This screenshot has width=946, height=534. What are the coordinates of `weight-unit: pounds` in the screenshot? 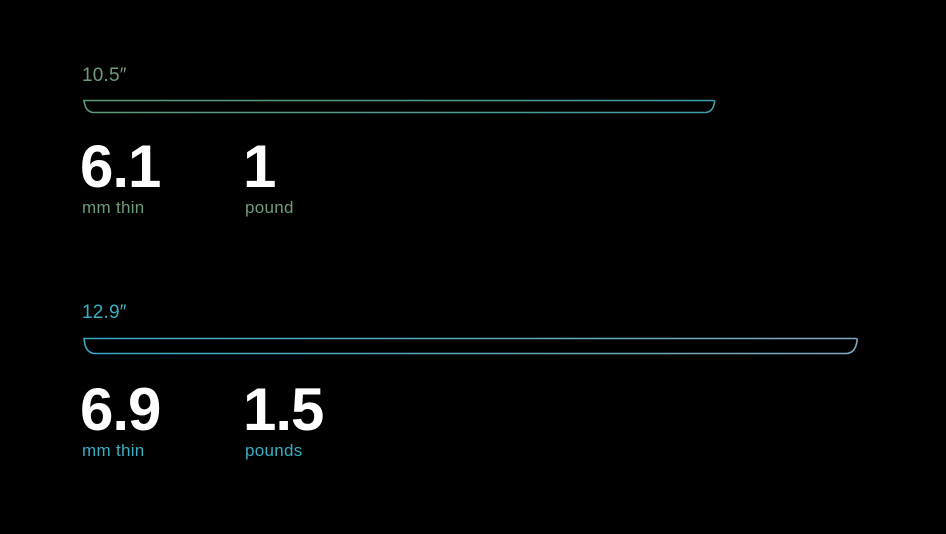 It's located at (274, 450).